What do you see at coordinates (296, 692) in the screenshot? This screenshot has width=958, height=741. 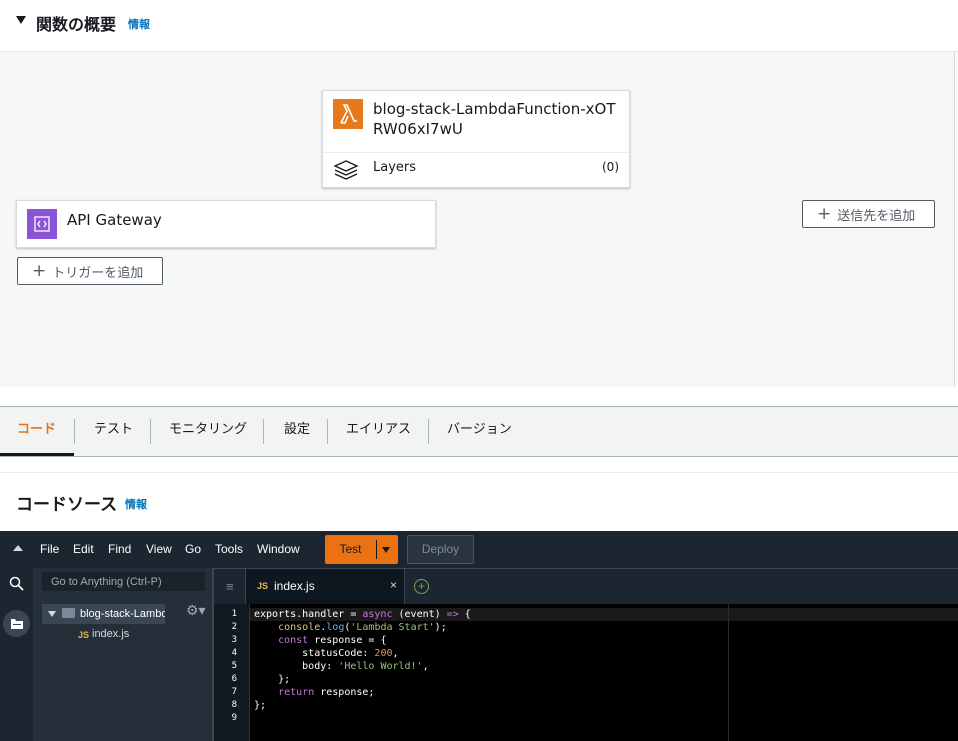 I see `code-keyword: return` at bounding box center [296, 692].